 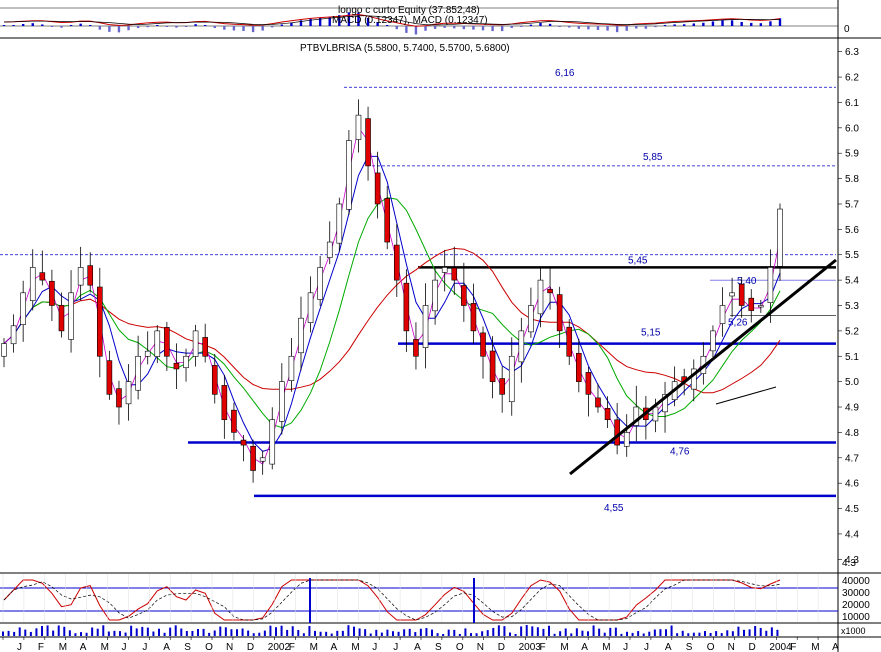 I want to click on x-tick-label: N, so click(x=480, y=647).